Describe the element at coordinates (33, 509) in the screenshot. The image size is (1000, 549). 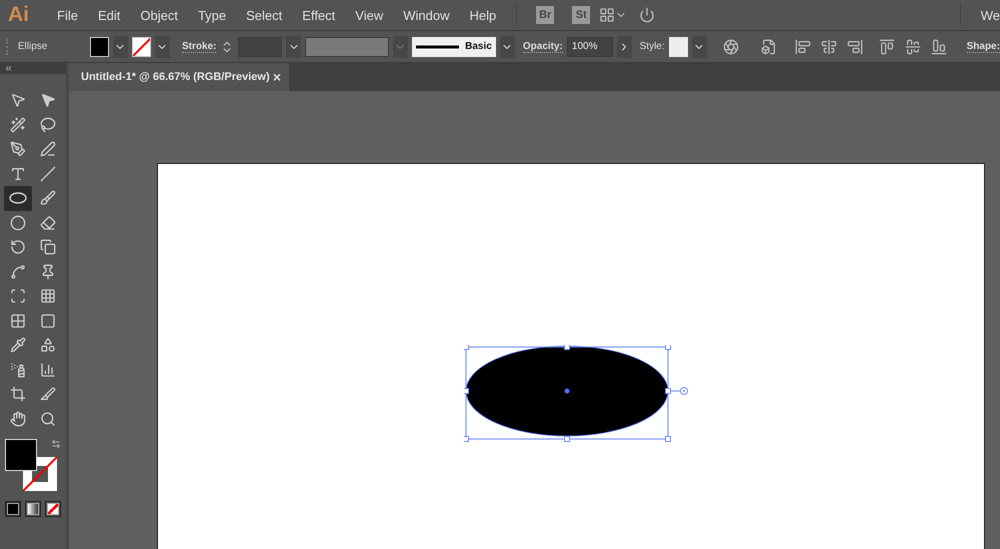
I see `gradient-mode-icon` at that location.